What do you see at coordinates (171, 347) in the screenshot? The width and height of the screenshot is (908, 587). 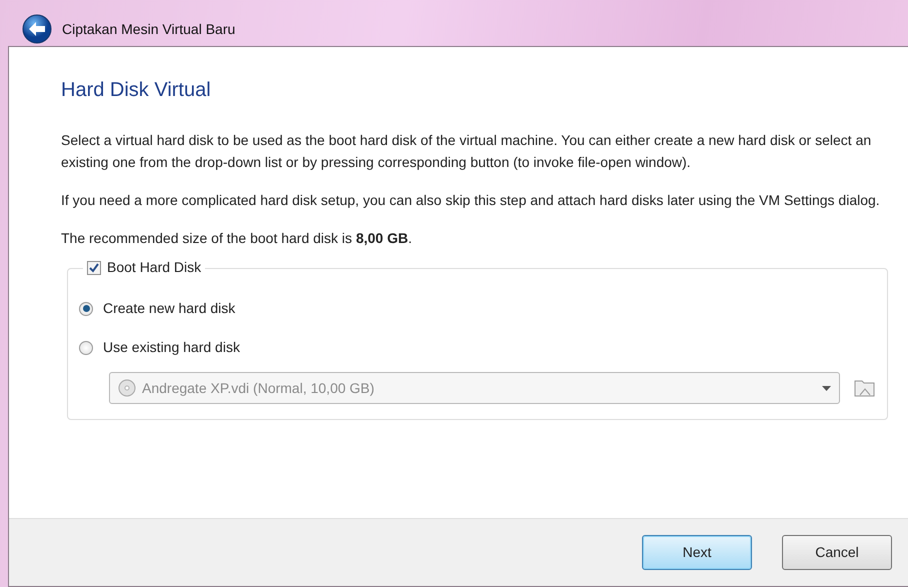 I see `radio-label: Use existing hard disk` at bounding box center [171, 347].